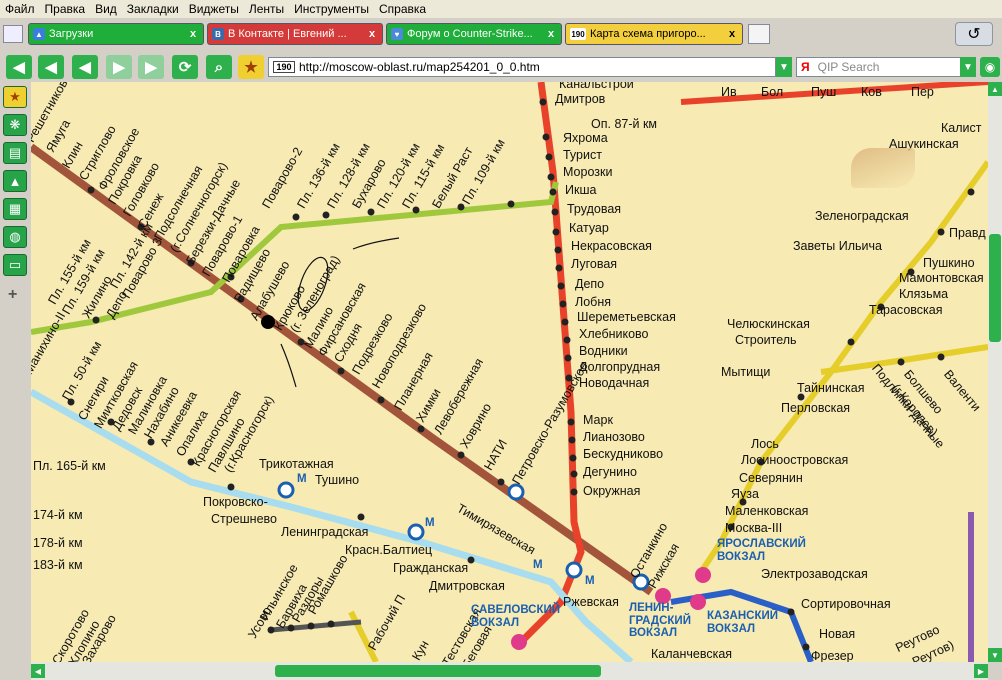 The image size is (1002, 680). I want to click on new-tab-icon, so click(759, 34).